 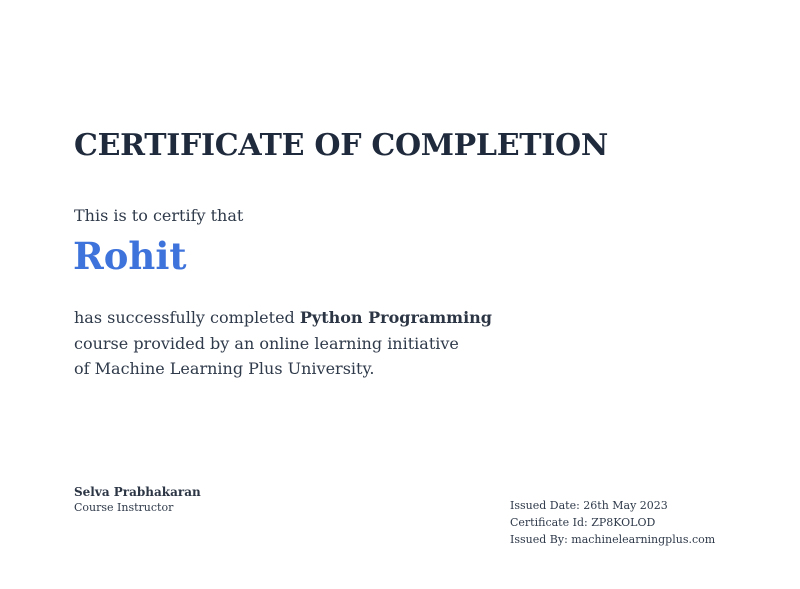 I want to click on recipient-name: Rohit, so click(x=130, y=256).